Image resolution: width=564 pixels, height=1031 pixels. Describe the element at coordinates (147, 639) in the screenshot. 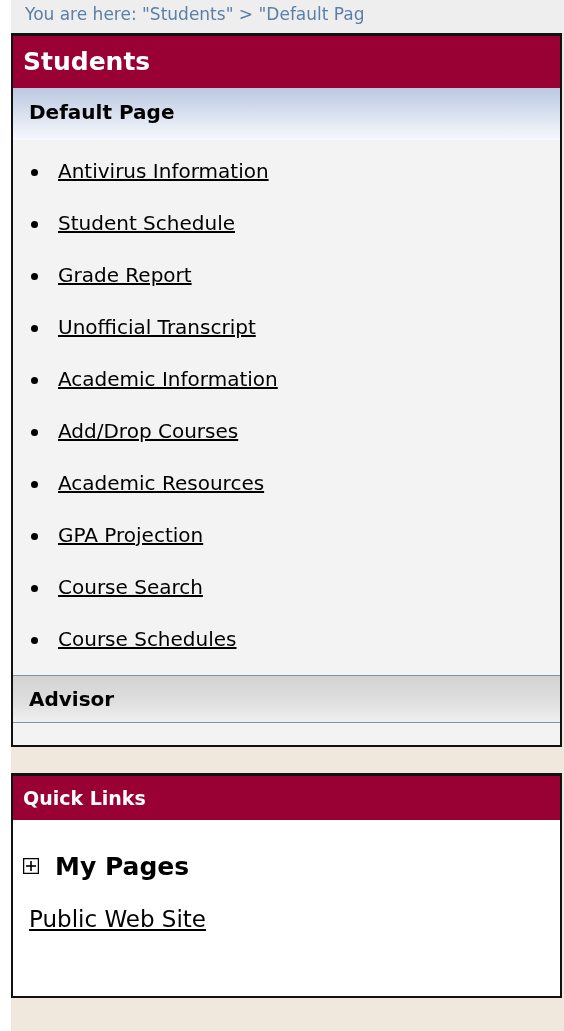

I see `nav-link: Course Schedules` at that location.